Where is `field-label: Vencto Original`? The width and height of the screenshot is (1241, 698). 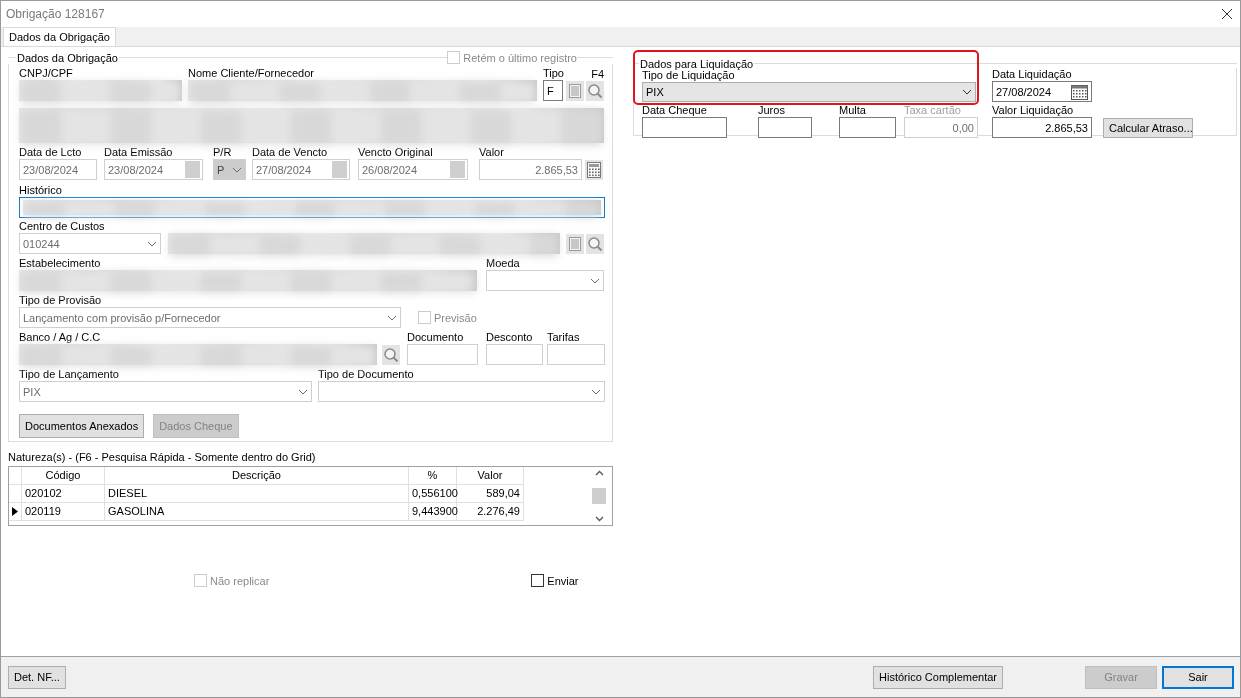
field-label: Vencto Original is located at coordinates (395, 152).